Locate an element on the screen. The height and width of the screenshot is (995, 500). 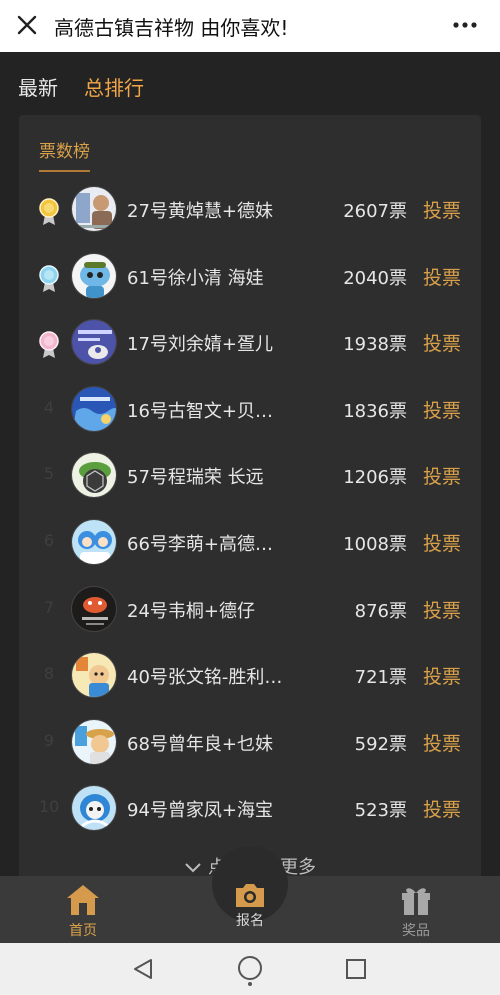
signup-button: 报名 is located at coordinates (250, 887).